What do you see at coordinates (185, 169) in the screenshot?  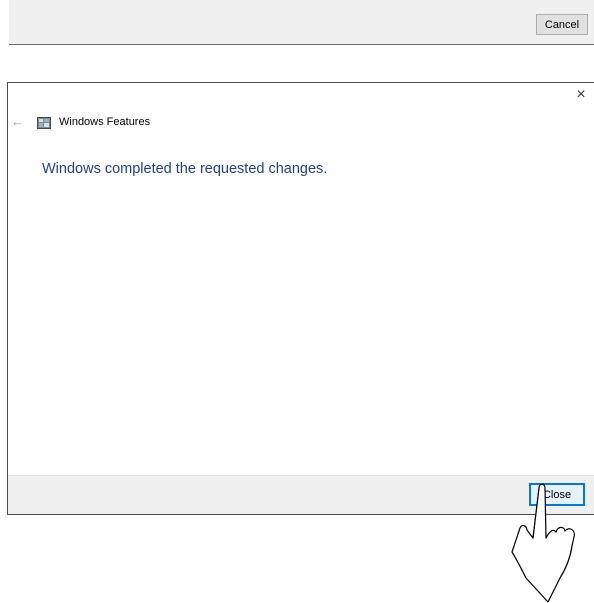 I see `completion-message: Windows completed the requested changes.` at bounding box center [185, 169].